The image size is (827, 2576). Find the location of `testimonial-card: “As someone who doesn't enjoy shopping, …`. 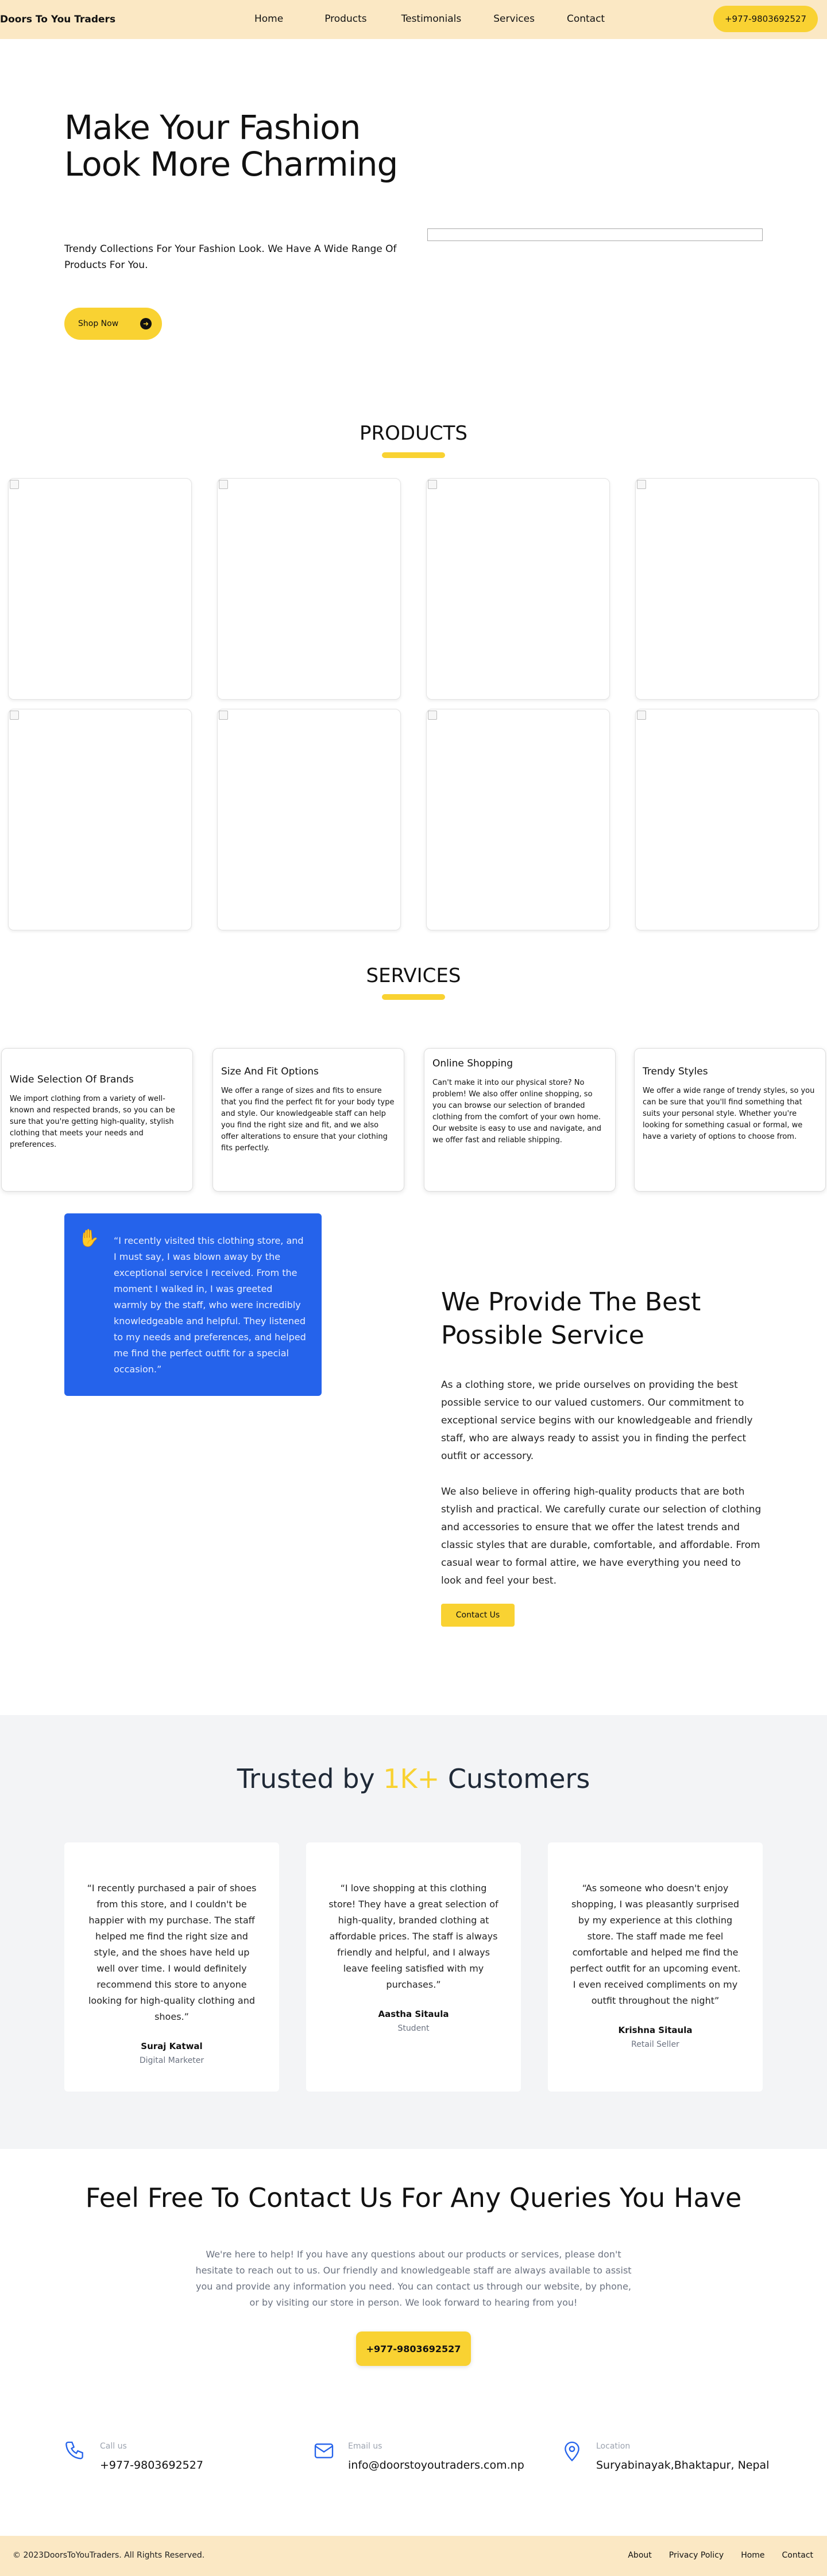

testimonial-card: “As someone who doesn't enjoy shopping, … is located at coordinates (655, 1967).